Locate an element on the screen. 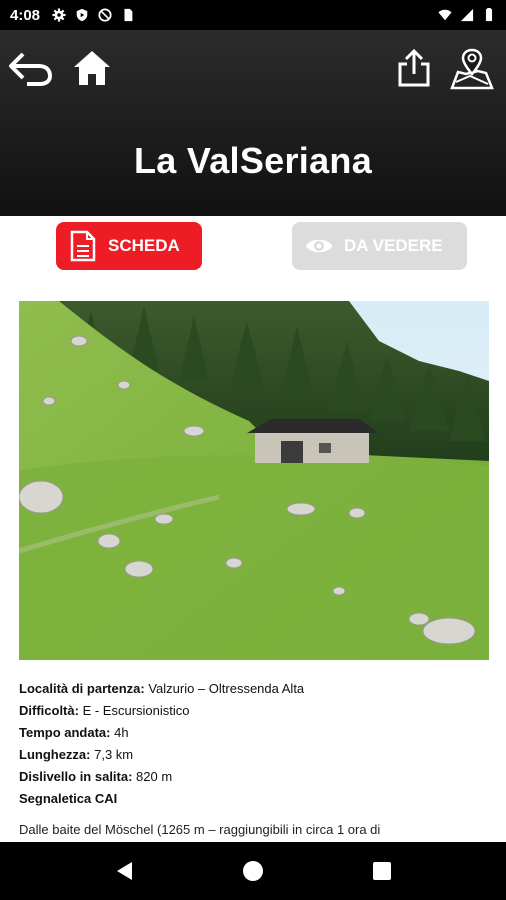  home-icon is located at coordinates (92, 68).